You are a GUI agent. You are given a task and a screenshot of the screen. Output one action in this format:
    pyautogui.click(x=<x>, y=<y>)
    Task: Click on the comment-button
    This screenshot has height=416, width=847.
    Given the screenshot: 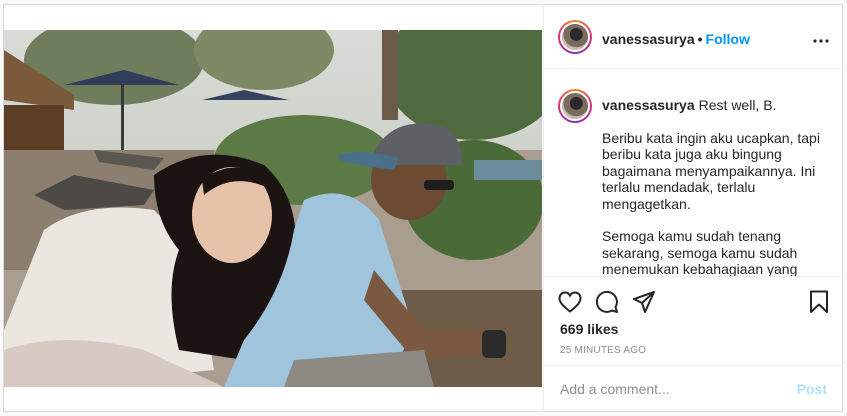 What is the action you would take?
    pyautogui.click(x=607, y=302)
    